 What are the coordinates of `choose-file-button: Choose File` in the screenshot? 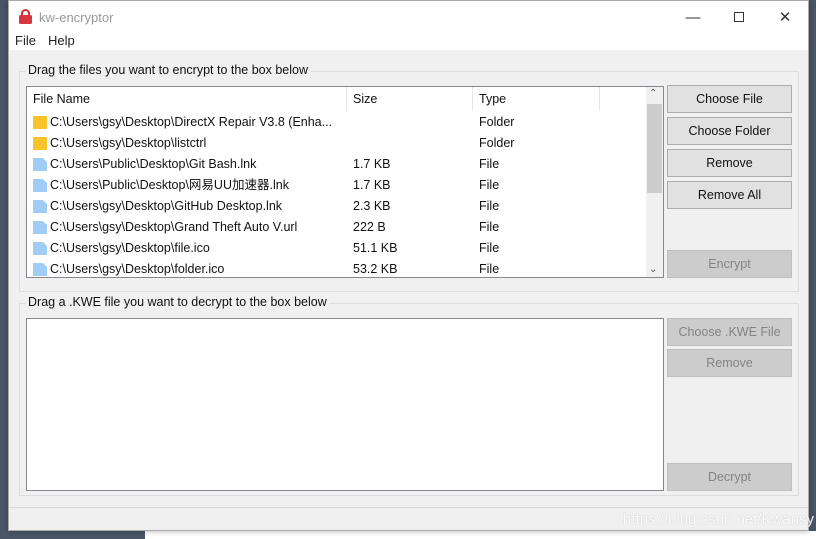 It's located at (729, 99).